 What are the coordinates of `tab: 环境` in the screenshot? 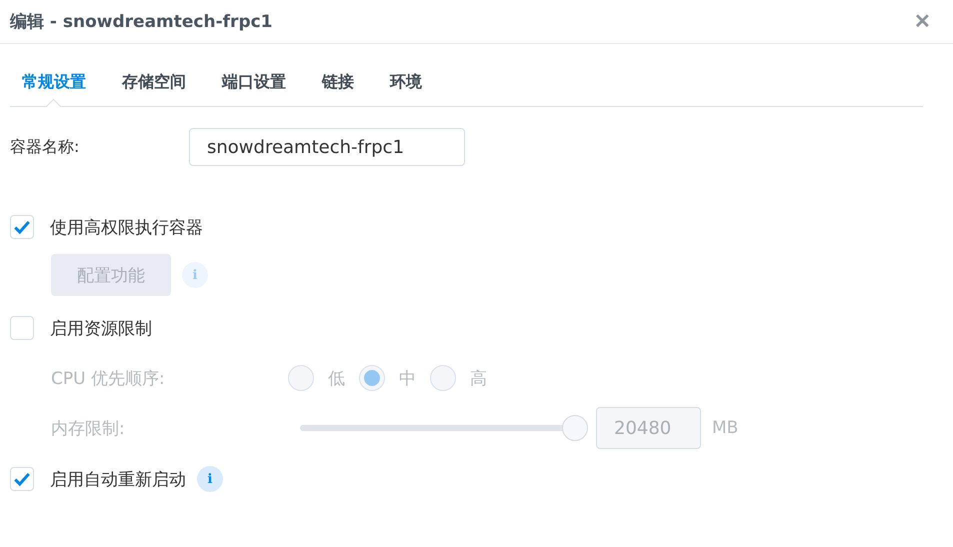 It's located at (406, 86).